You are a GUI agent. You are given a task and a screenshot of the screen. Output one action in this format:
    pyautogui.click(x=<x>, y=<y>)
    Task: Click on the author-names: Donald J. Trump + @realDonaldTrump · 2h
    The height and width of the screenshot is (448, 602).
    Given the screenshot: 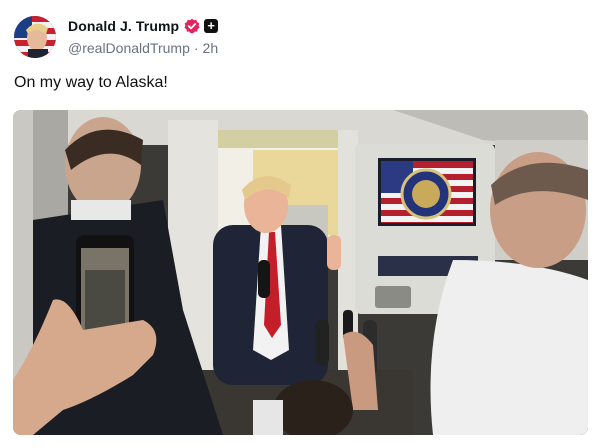 What is the action you would take?
    pyautogui.click(x=143, y=36)
    